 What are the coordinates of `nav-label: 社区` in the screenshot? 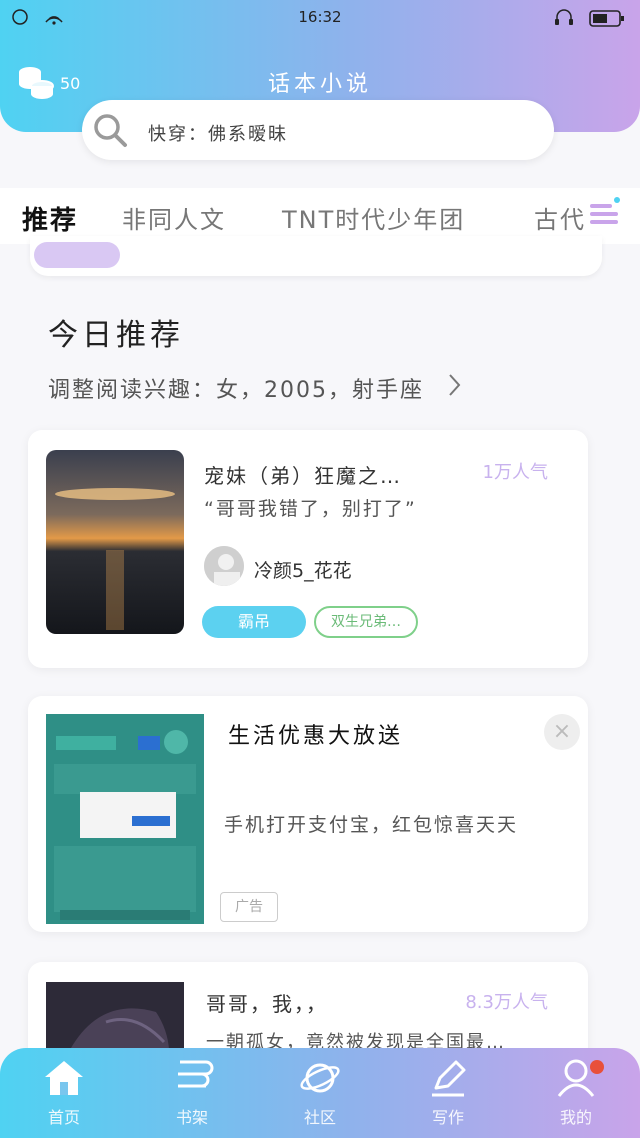 It's located at (319, 1117).